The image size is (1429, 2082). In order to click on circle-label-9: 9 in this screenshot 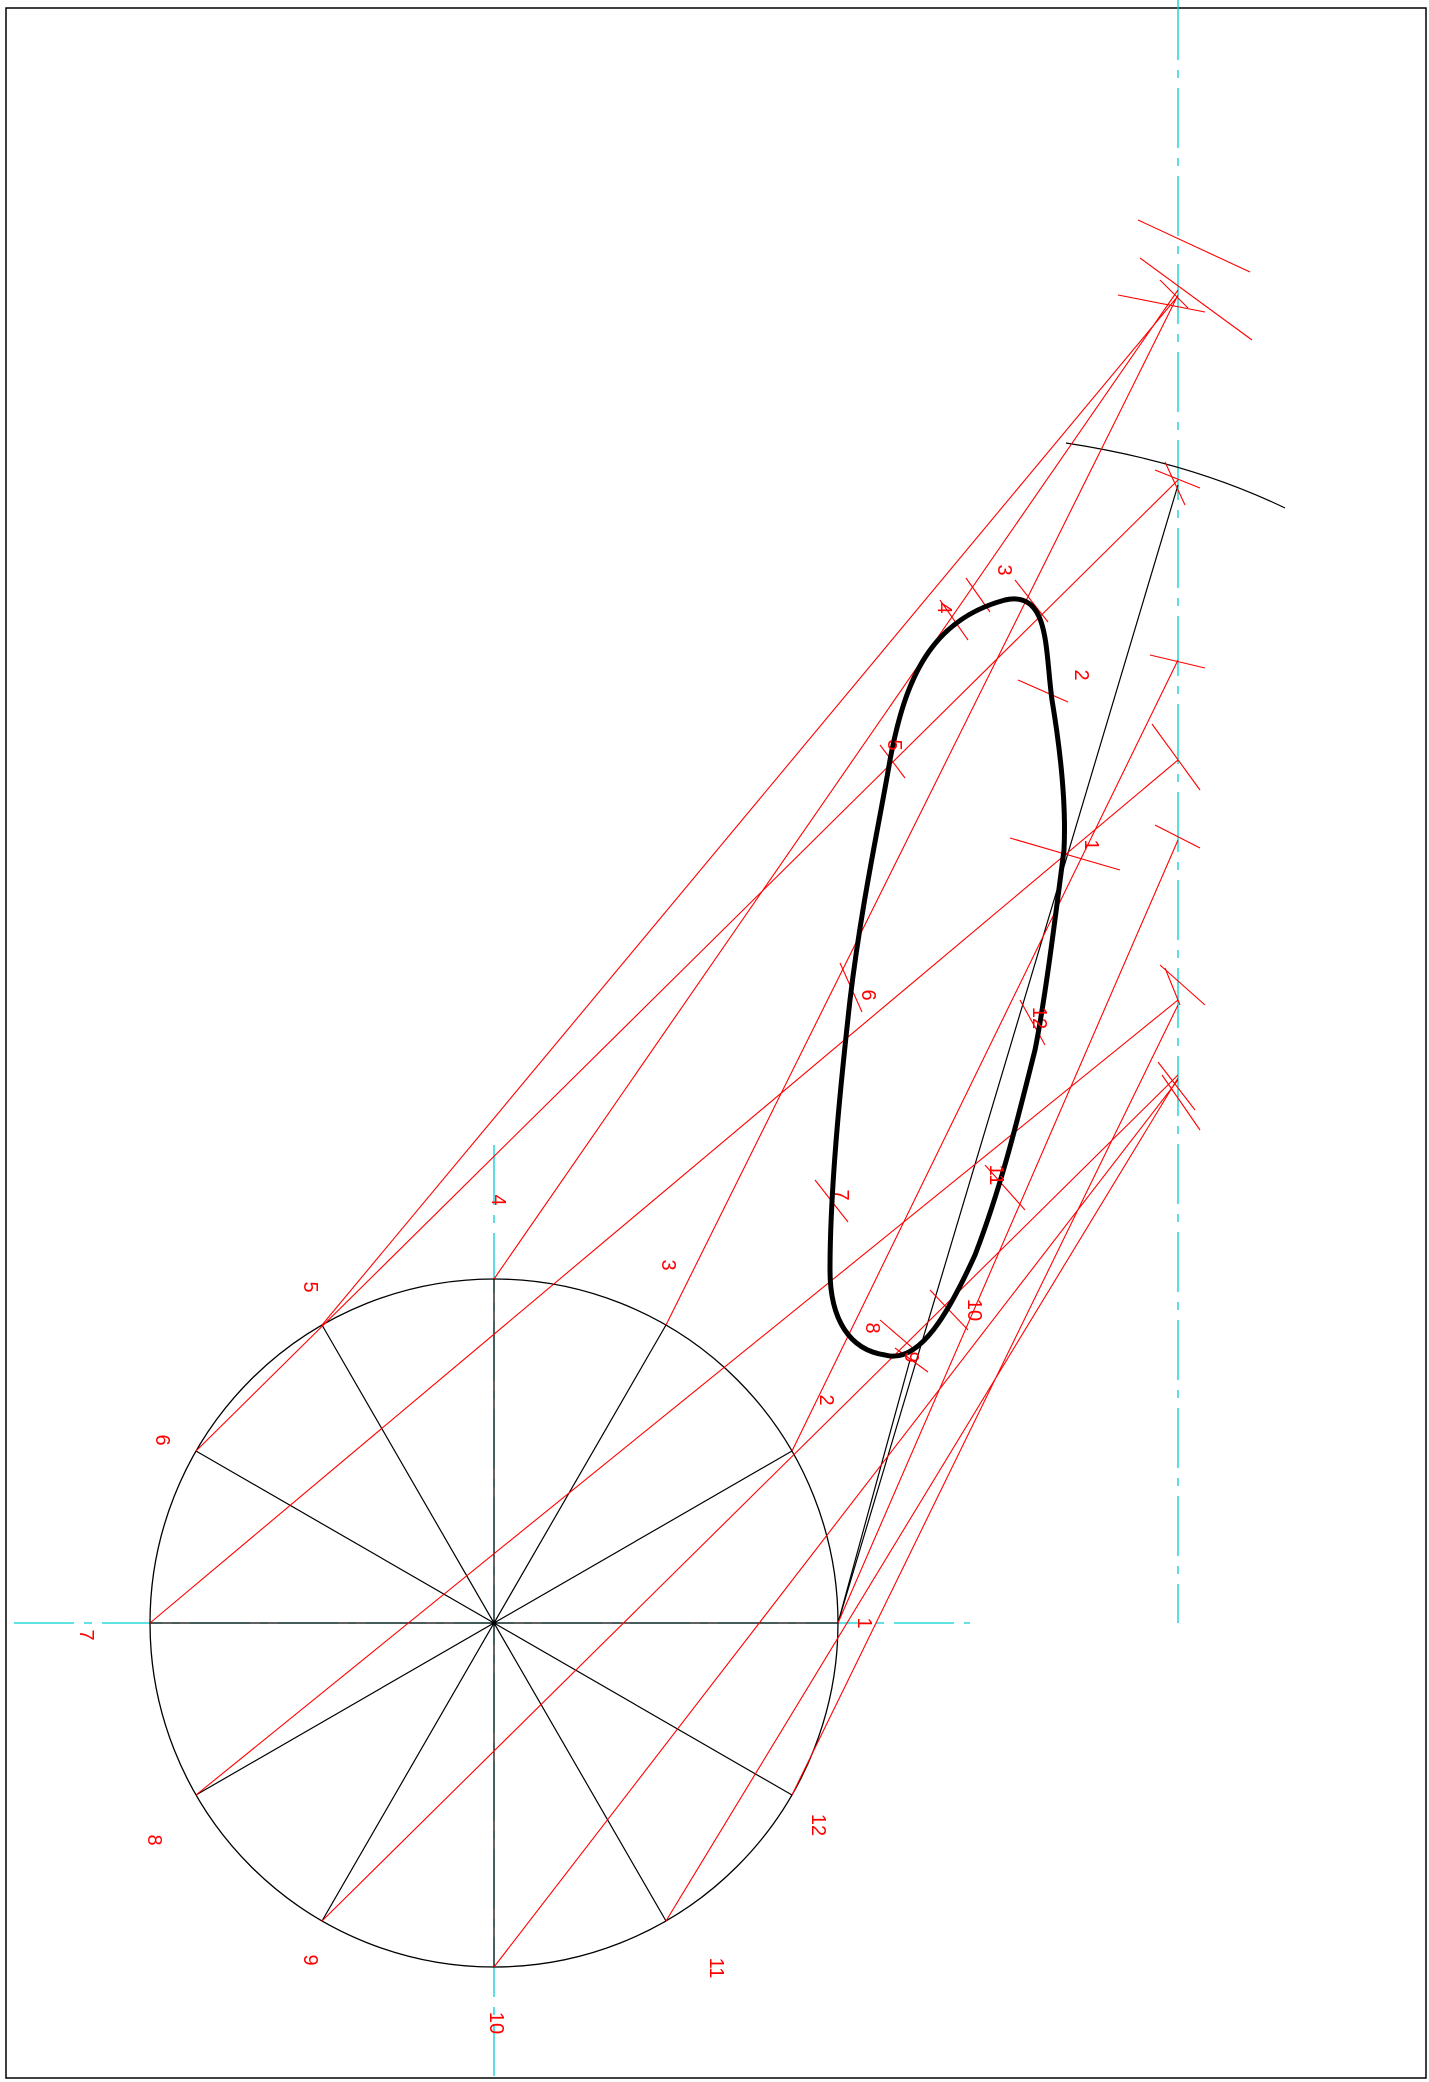, I will do `click(310, 1959)`.